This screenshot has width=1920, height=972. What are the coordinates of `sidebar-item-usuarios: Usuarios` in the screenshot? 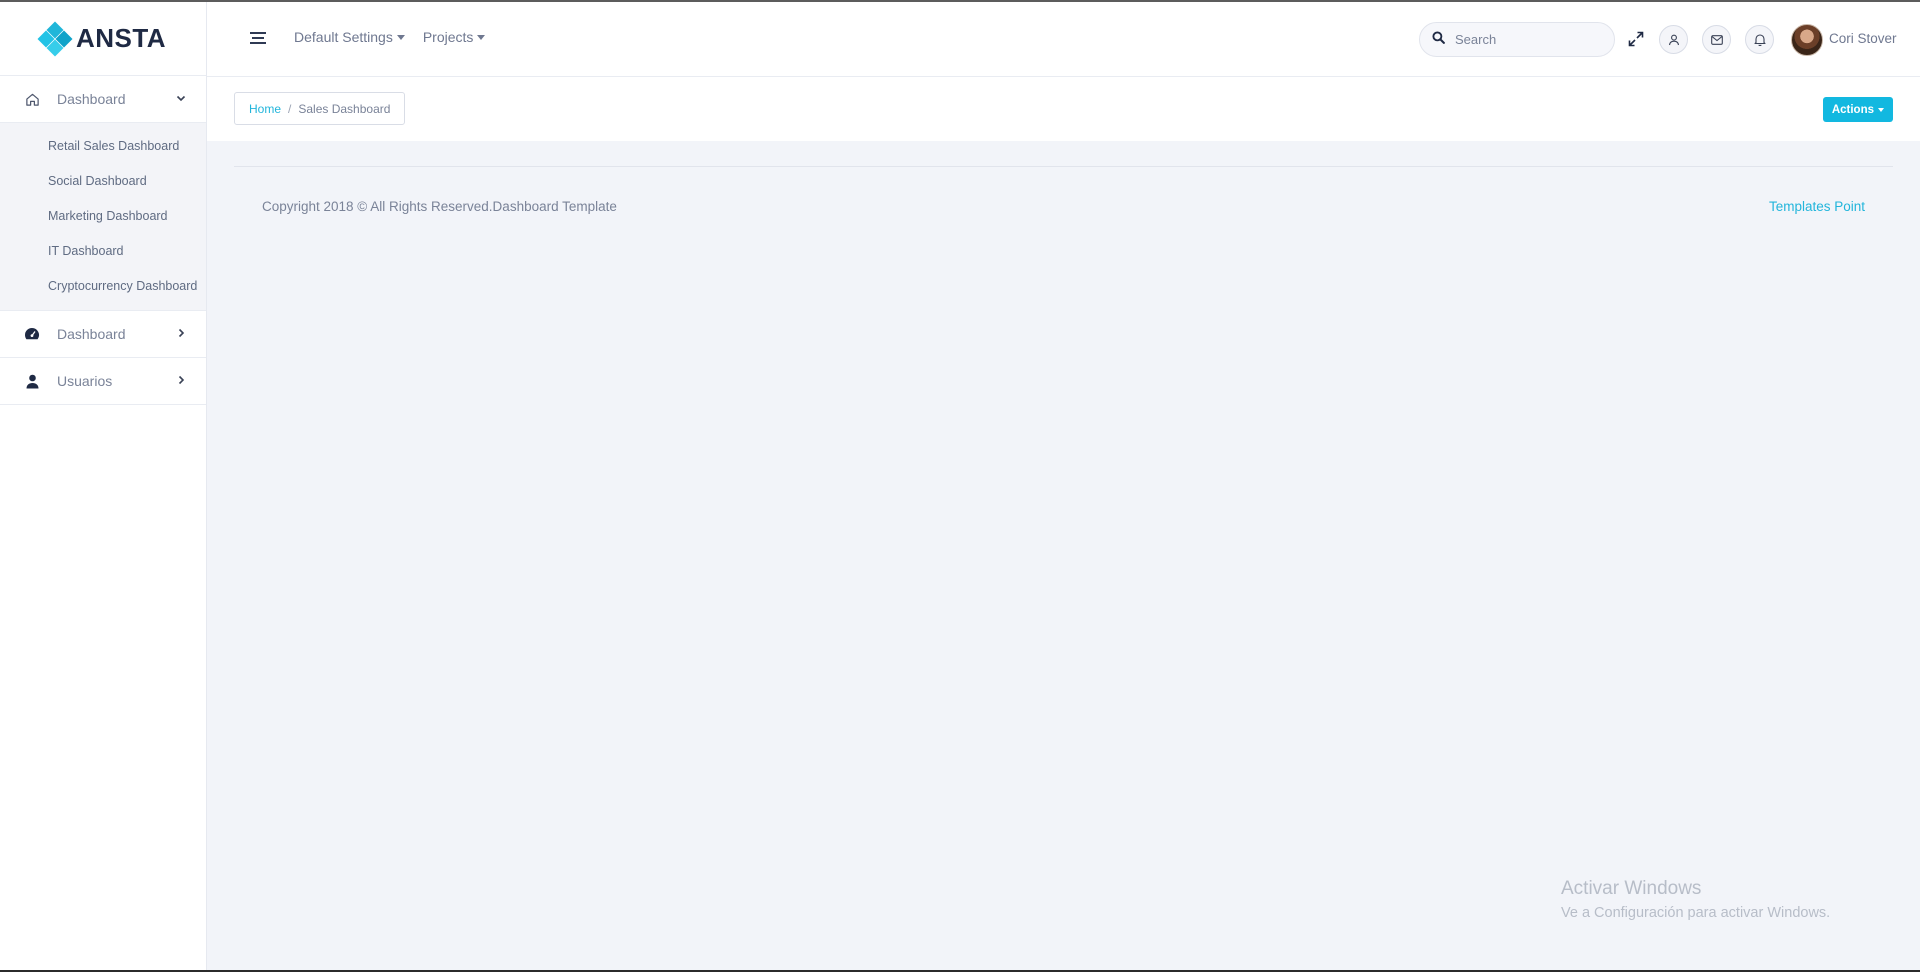 It's located at (103, 381).